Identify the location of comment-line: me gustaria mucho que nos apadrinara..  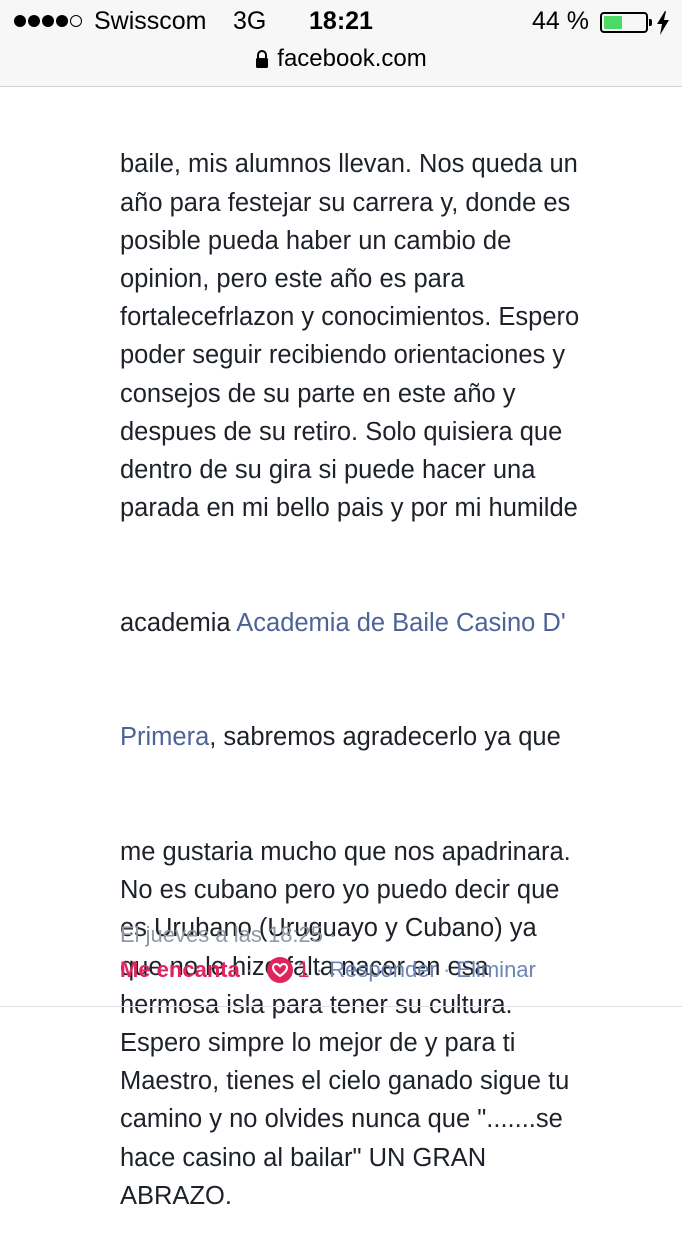
(345, 852).